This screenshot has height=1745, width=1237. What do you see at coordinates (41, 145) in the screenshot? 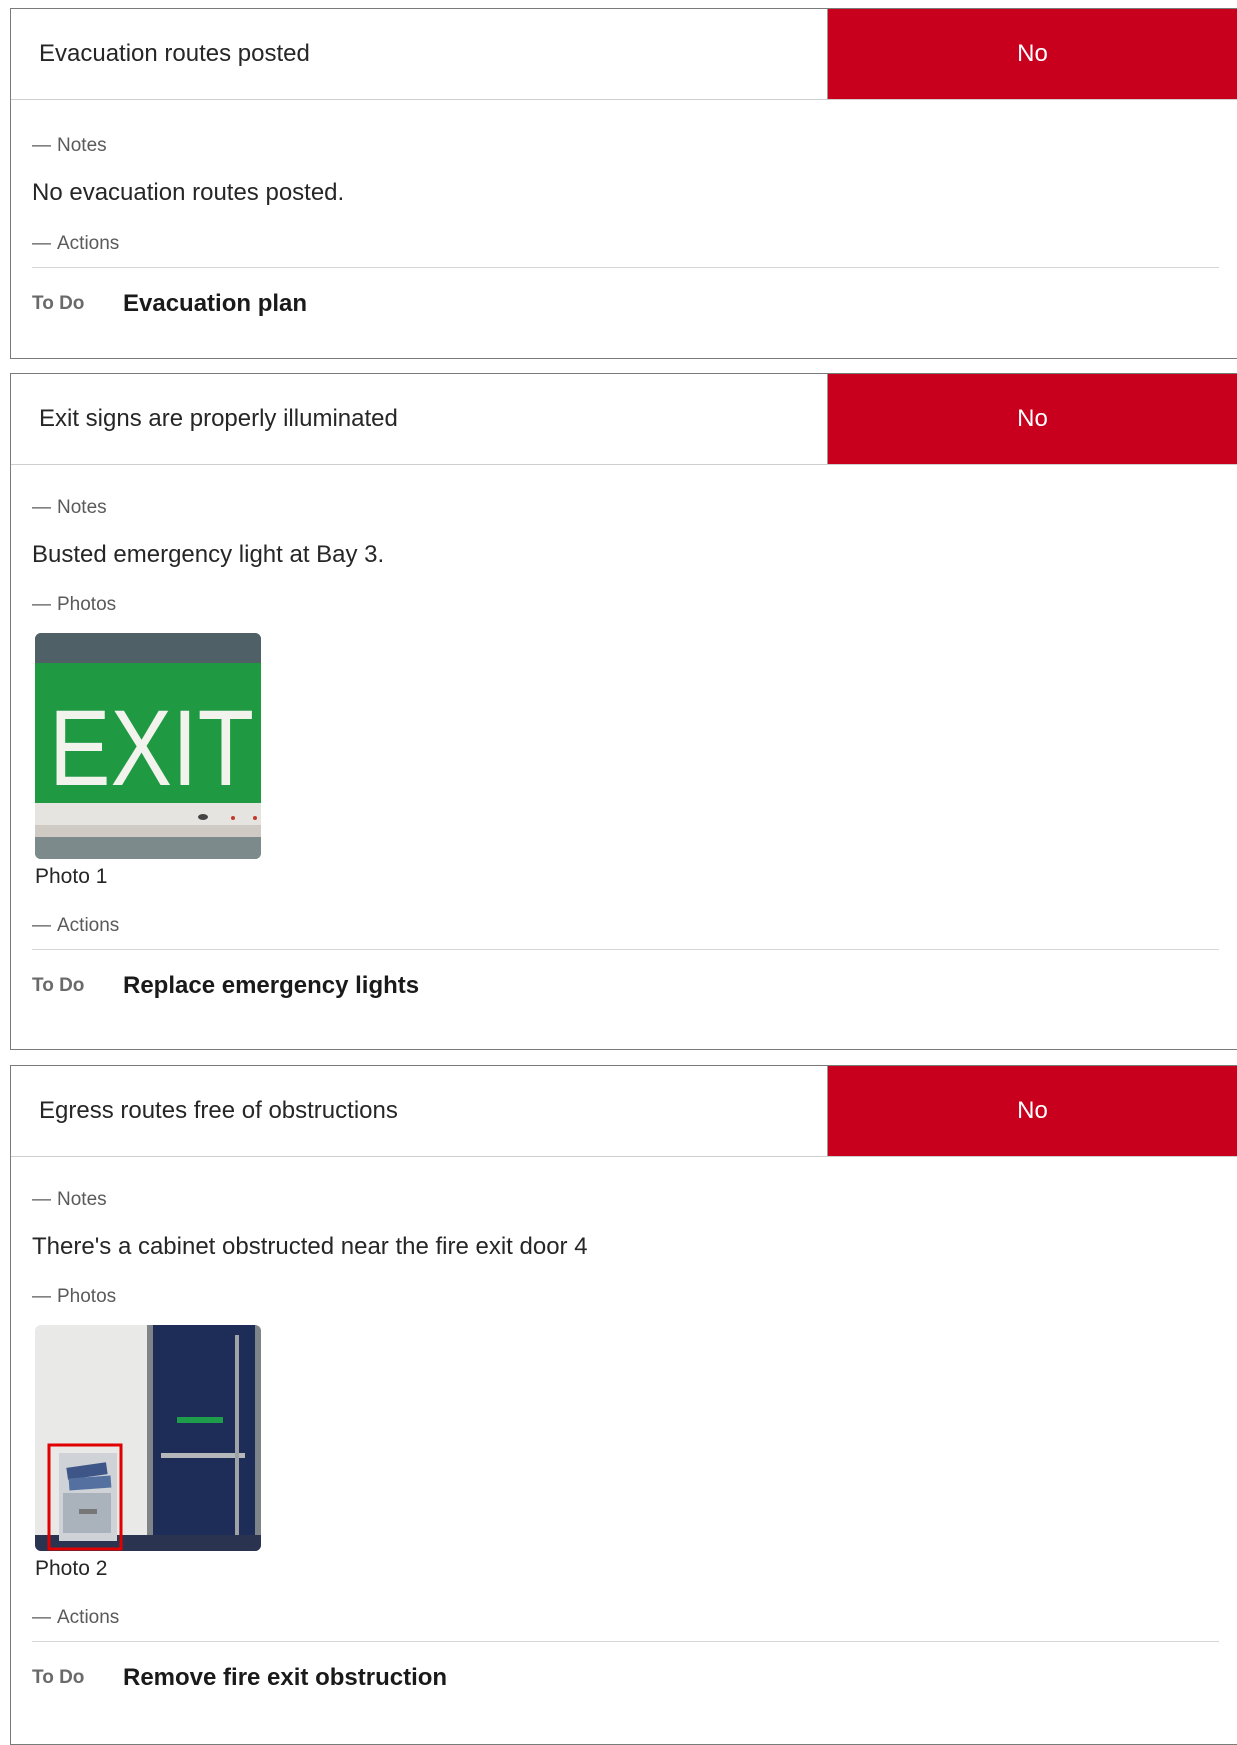
I see `dash: —` at bounding box center [41, 145].